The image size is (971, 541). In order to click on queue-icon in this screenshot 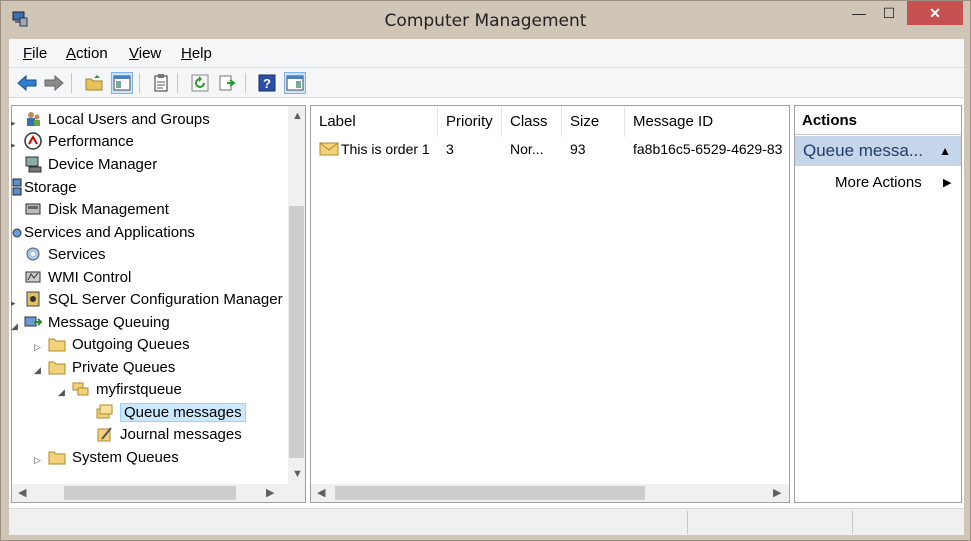, I will do `click(80, 389)`.